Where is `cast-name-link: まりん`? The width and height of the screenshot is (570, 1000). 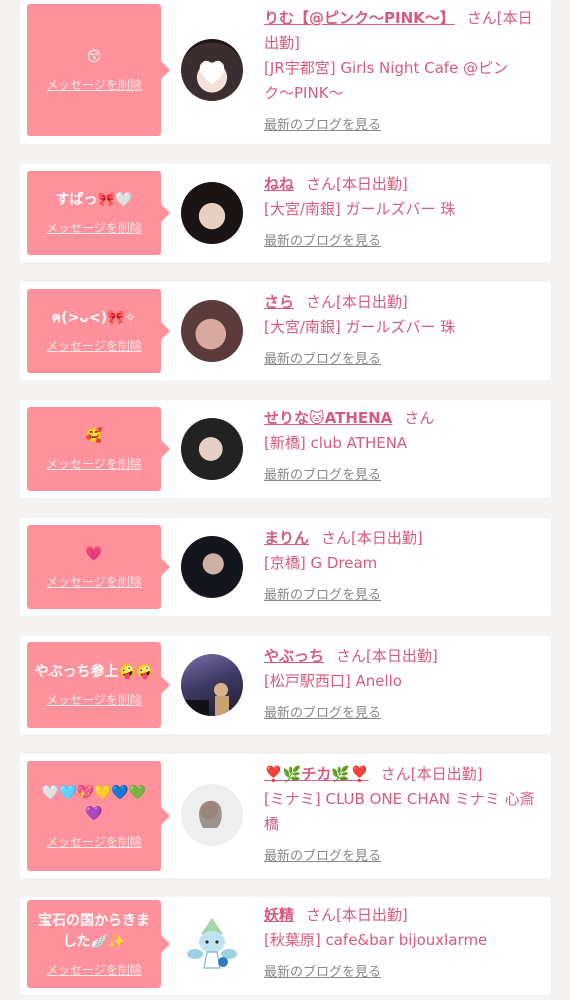 cast-name-link: まりん is located at coordinates (286, 538).